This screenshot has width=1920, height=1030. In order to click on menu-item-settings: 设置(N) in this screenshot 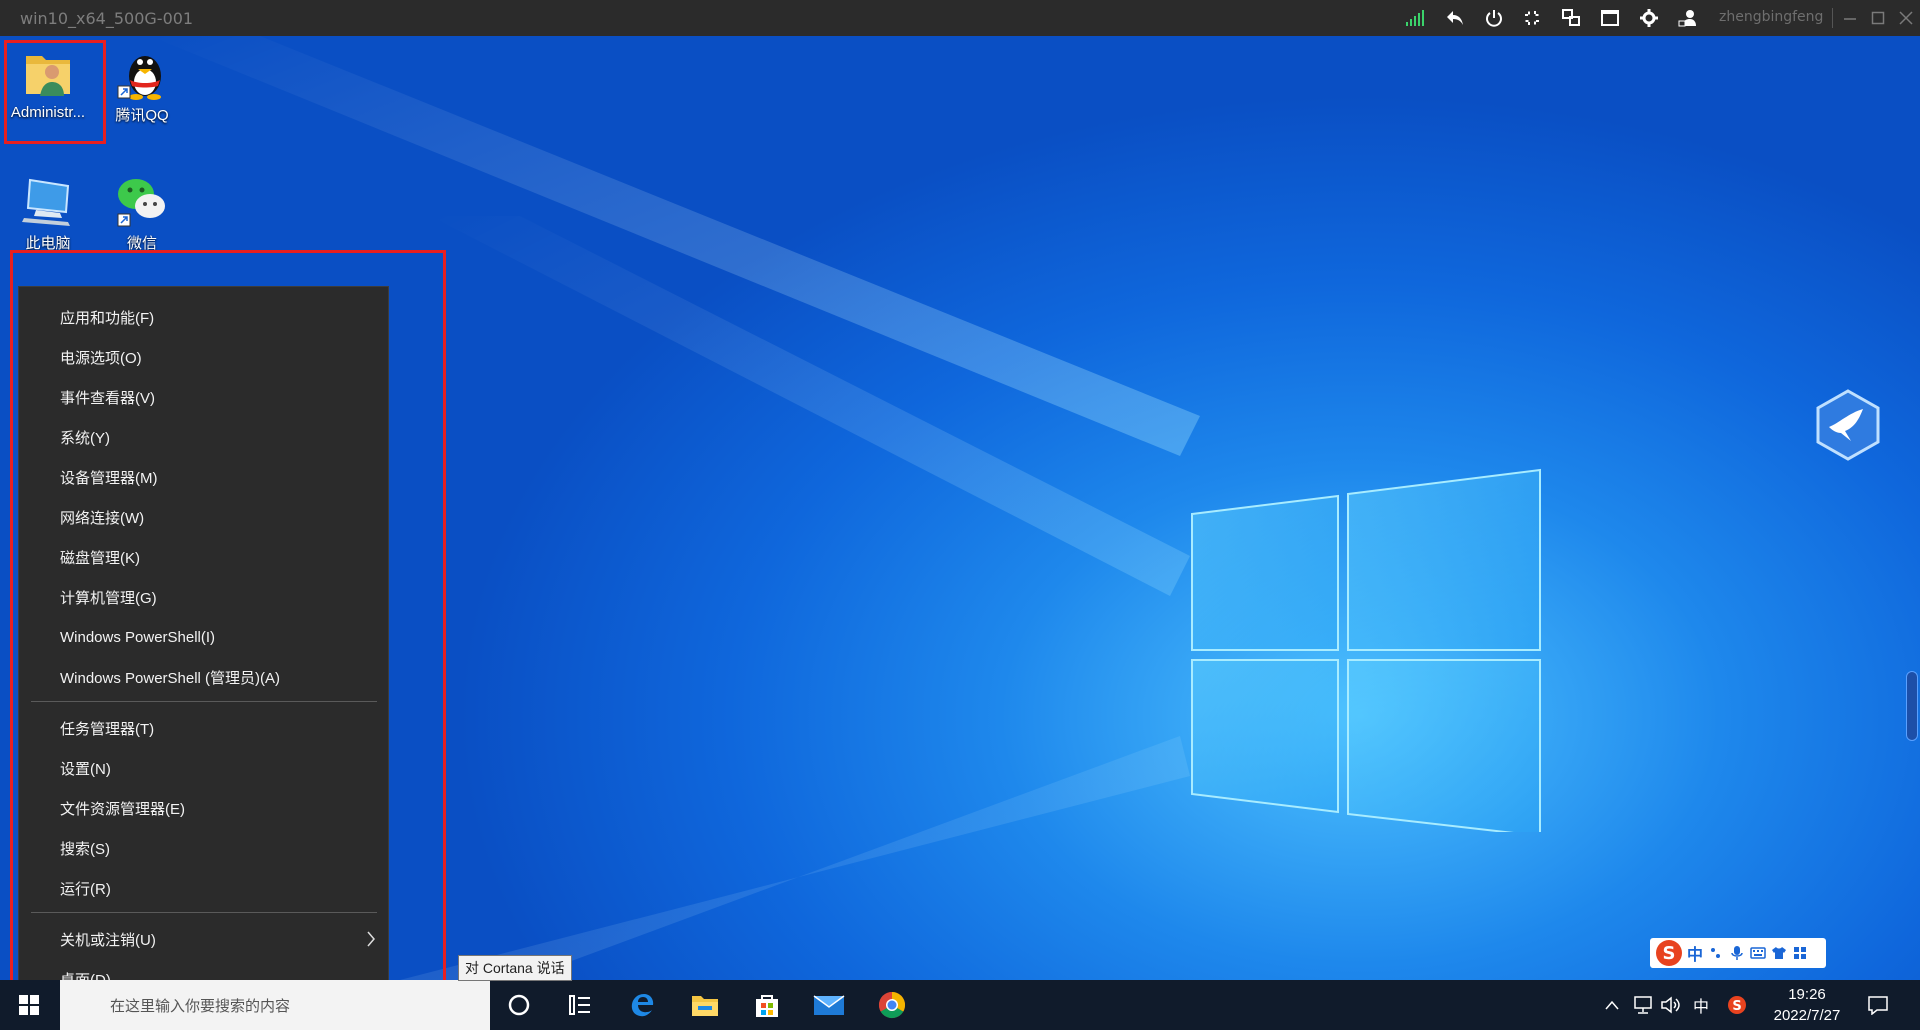, I will do `click(203, 768)`.